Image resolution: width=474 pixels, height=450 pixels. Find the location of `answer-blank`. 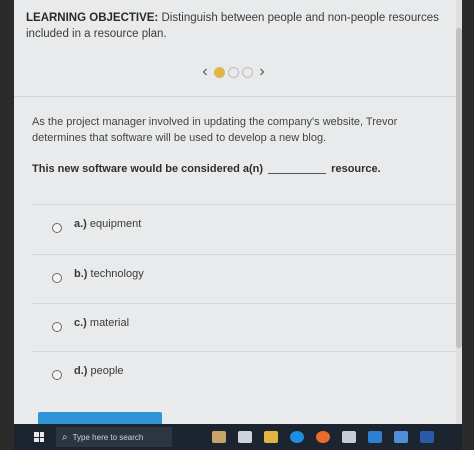

answer-blank is located at coordinates (297, 173).